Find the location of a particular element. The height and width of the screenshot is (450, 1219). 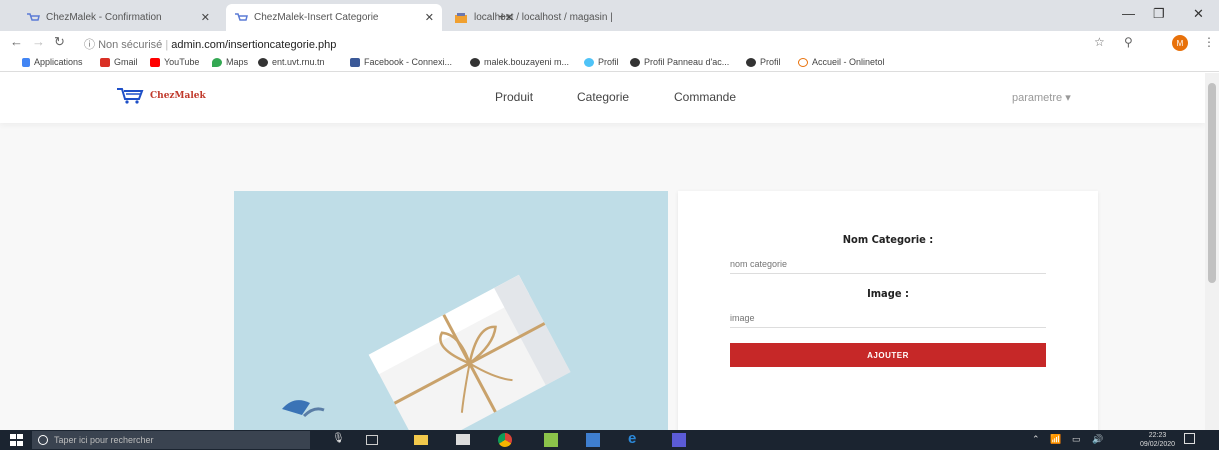

bookmark-profil-2: Profil is located at coordinates (763, 62).